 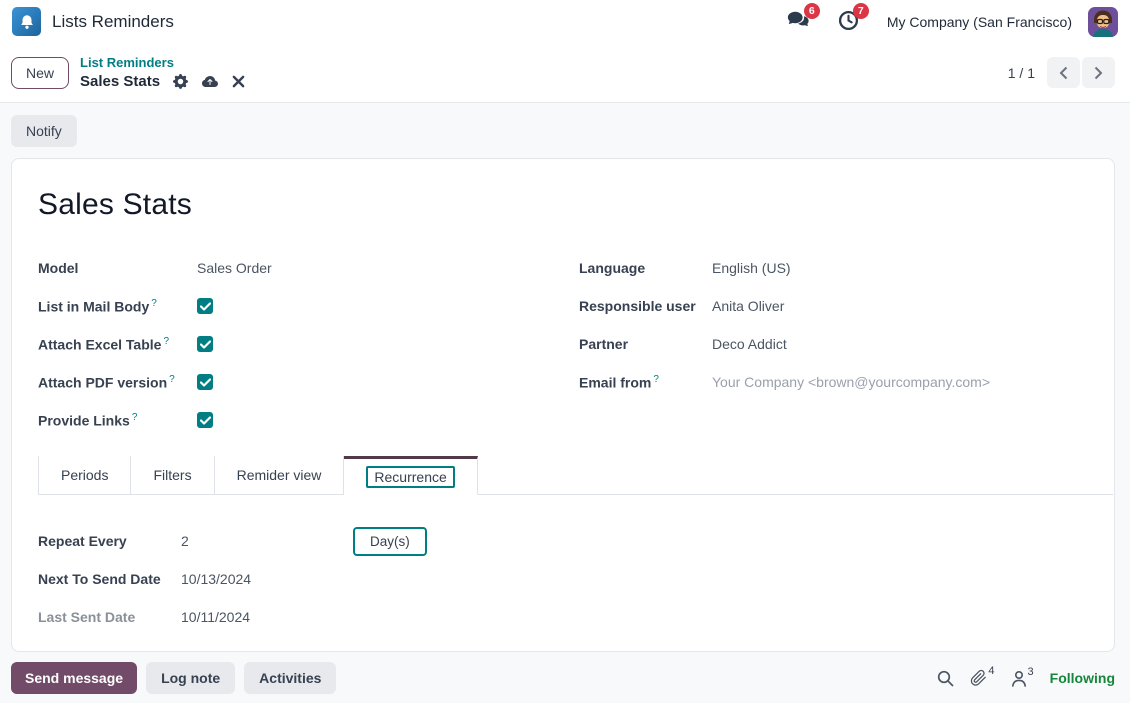 What do you see at coordinates (58, 268) in the screenshot?
I see `field-label: Model` at bounding box center [58, 268].